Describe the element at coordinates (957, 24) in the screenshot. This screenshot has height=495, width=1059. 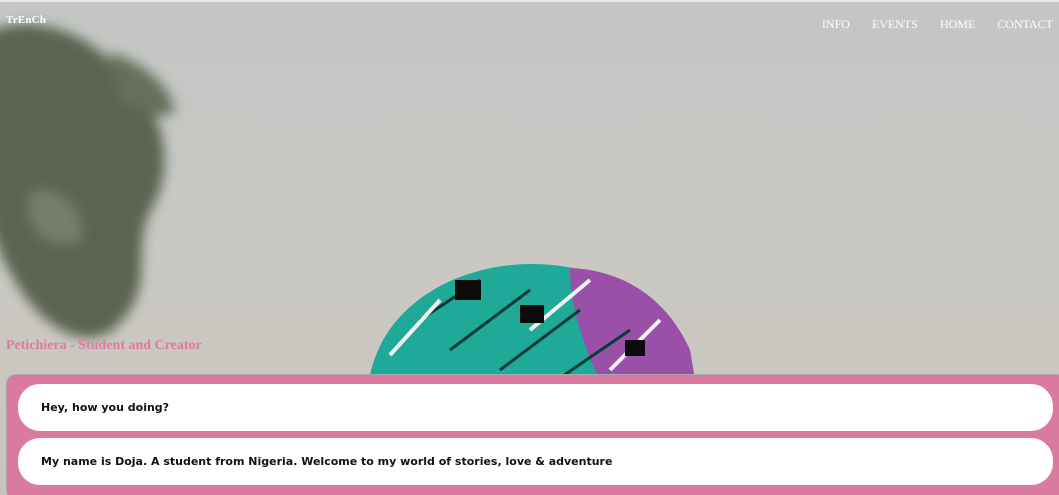
I see `nav-home-link: HOME` at that location.